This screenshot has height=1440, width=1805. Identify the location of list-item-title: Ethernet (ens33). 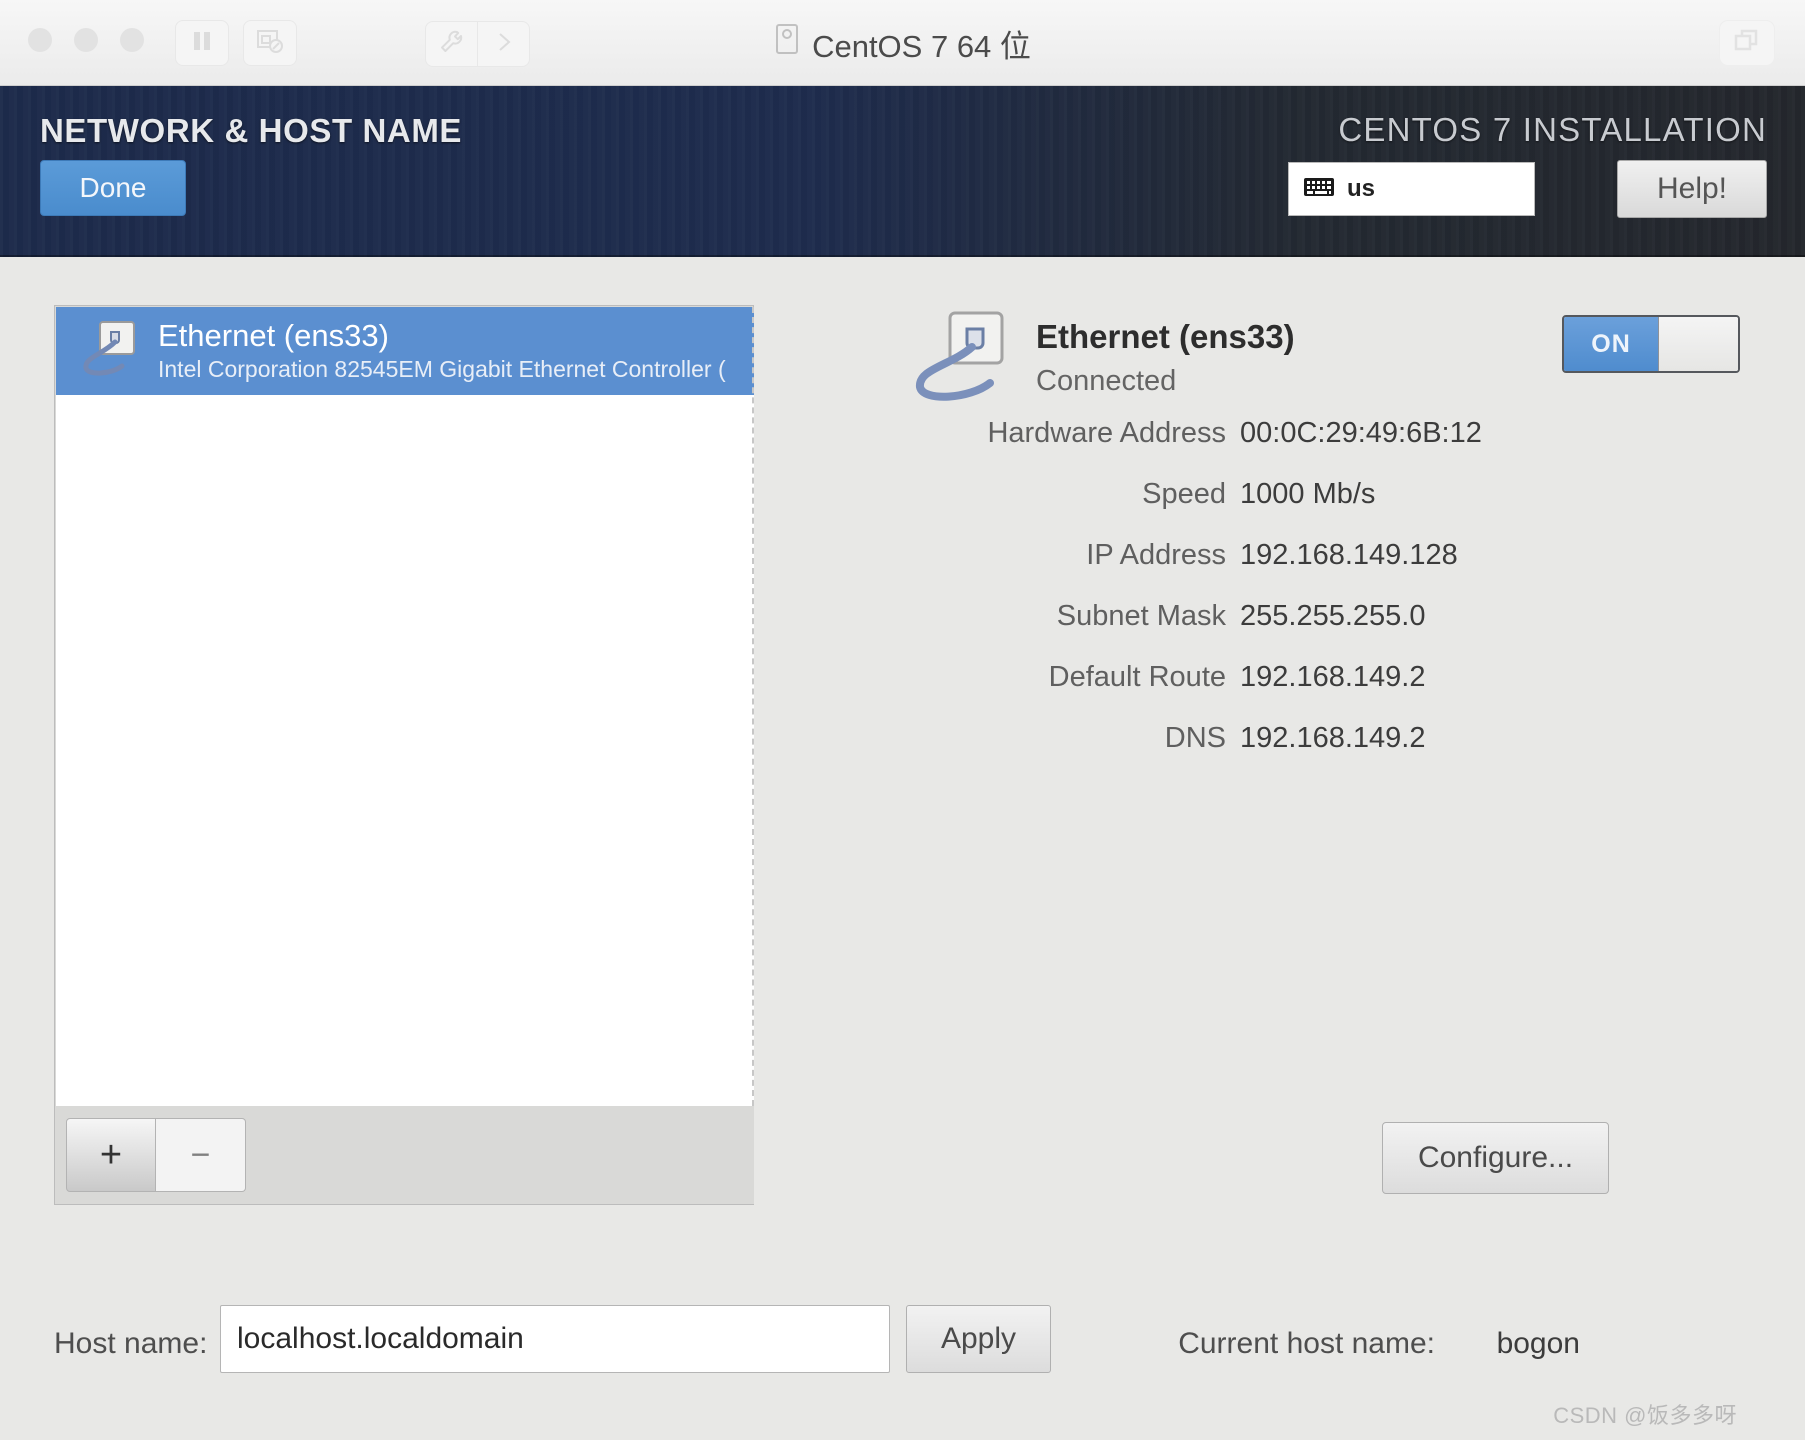
(273, 335).